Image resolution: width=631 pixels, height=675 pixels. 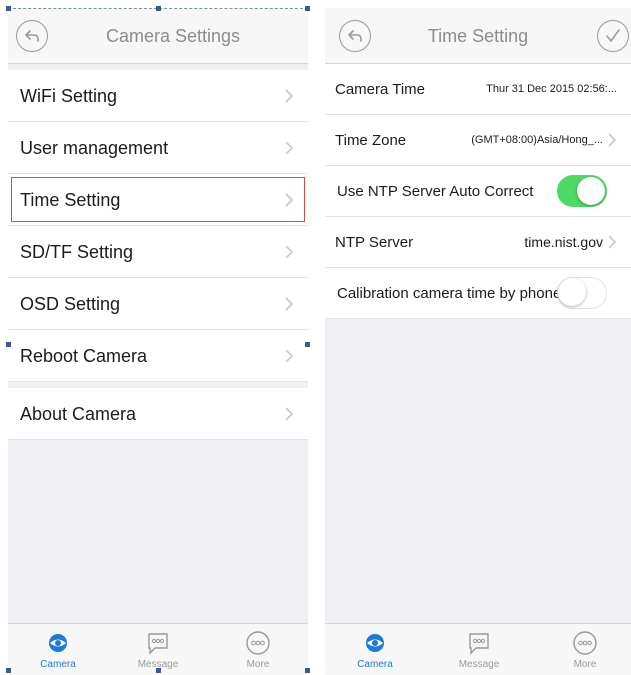 I want to click on time-zone-label: Time Zone, so click(x=371, y=140).